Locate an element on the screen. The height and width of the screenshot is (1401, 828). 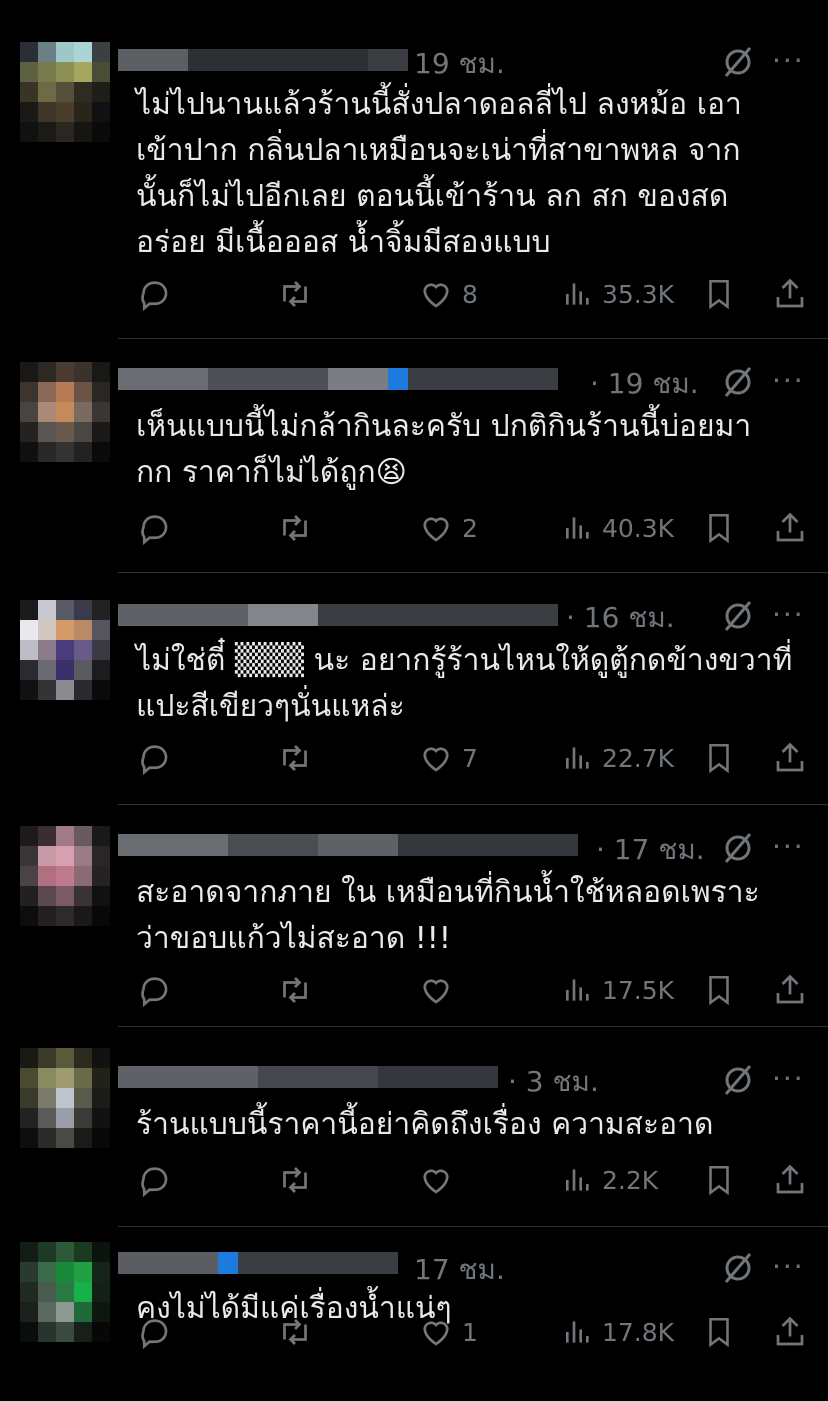
reply-icon is located at coordinates (154, 760).